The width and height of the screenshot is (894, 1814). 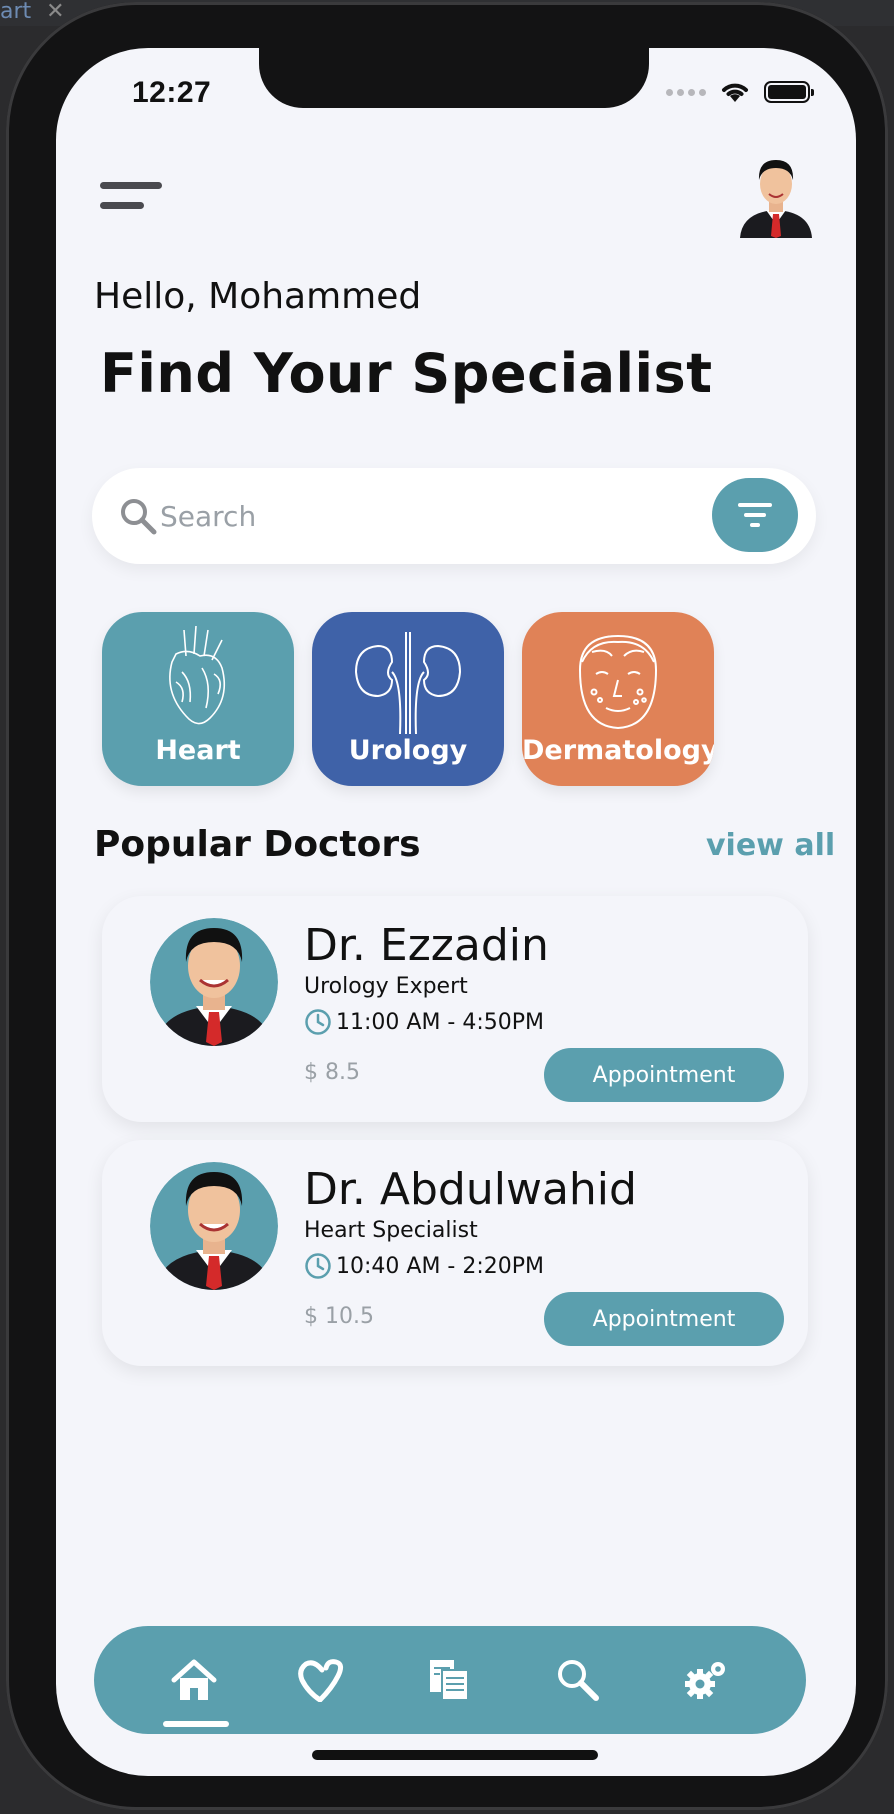 What do you see at coordinates (735, 92) in the screenshot?
I see `wifi-icon` at bounding box center [735, 92].